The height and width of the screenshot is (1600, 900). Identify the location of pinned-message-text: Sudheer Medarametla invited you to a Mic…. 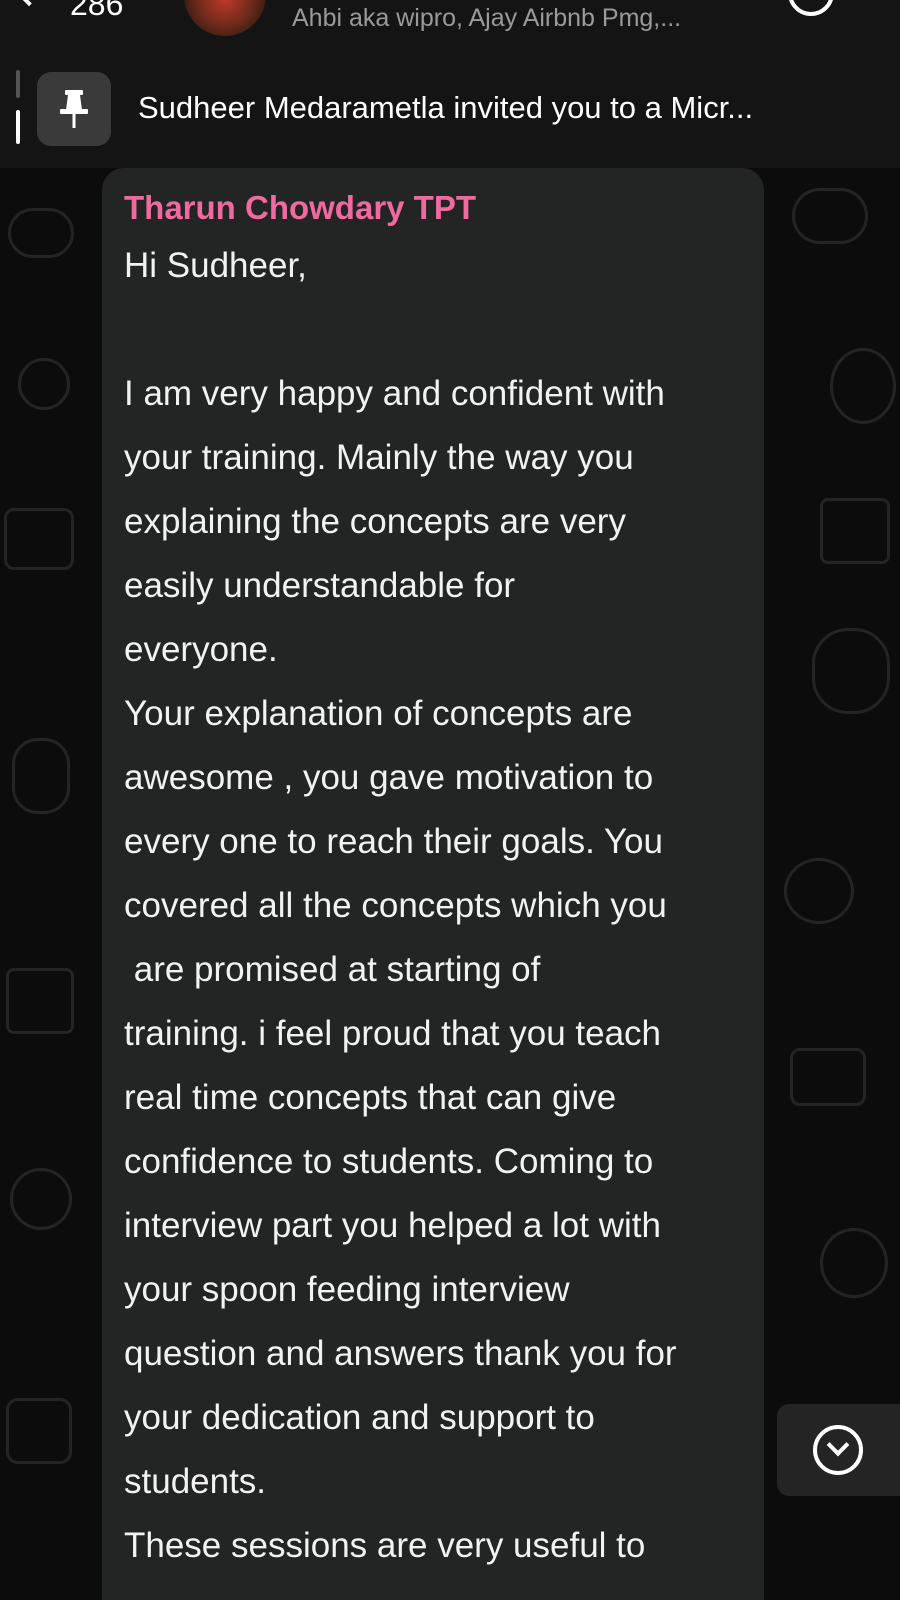
(498, 108).